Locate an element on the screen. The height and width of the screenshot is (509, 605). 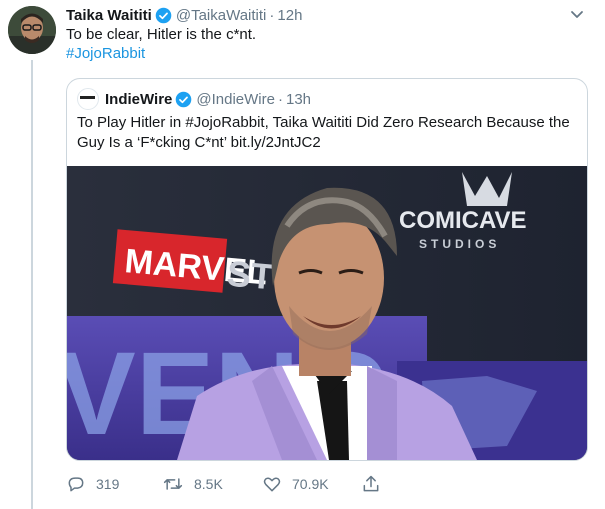
heart-icon is located at coordinates (272, 484).